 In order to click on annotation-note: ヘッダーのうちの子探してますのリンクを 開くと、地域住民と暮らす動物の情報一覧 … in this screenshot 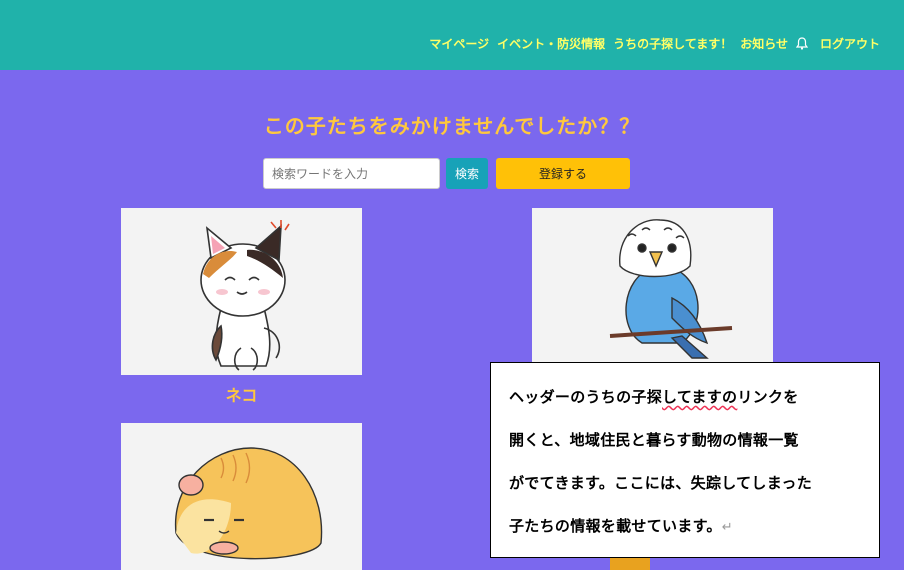, I will do `click(685, 460)`.